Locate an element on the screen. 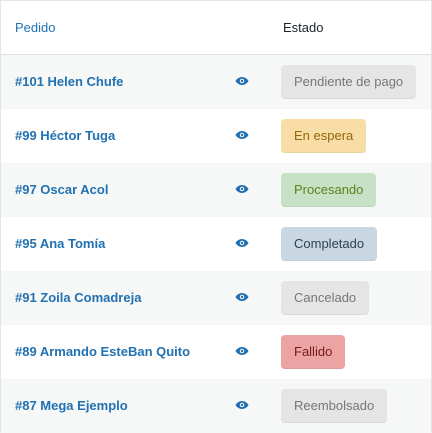  status-badge: Cancelado is located at coordinates (325, 297).